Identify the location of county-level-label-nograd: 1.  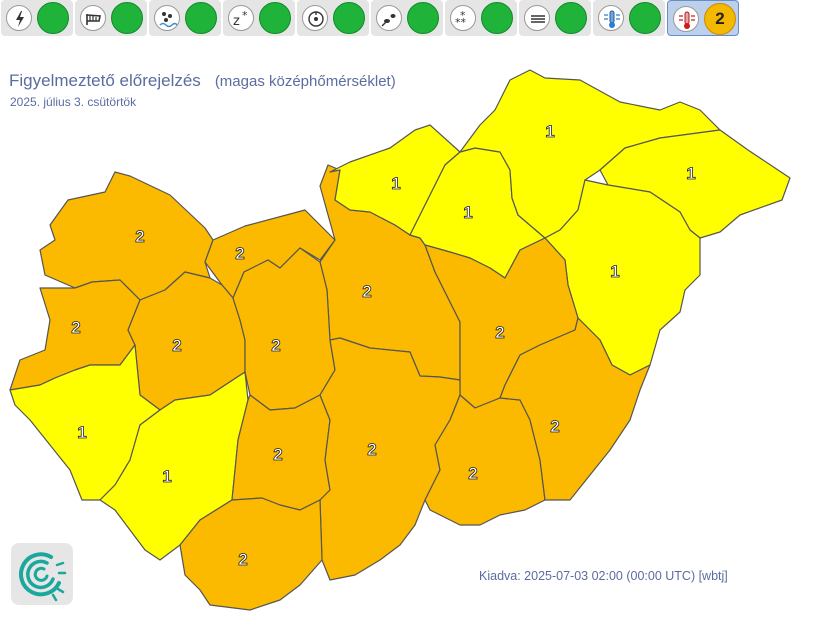
(395, 183).